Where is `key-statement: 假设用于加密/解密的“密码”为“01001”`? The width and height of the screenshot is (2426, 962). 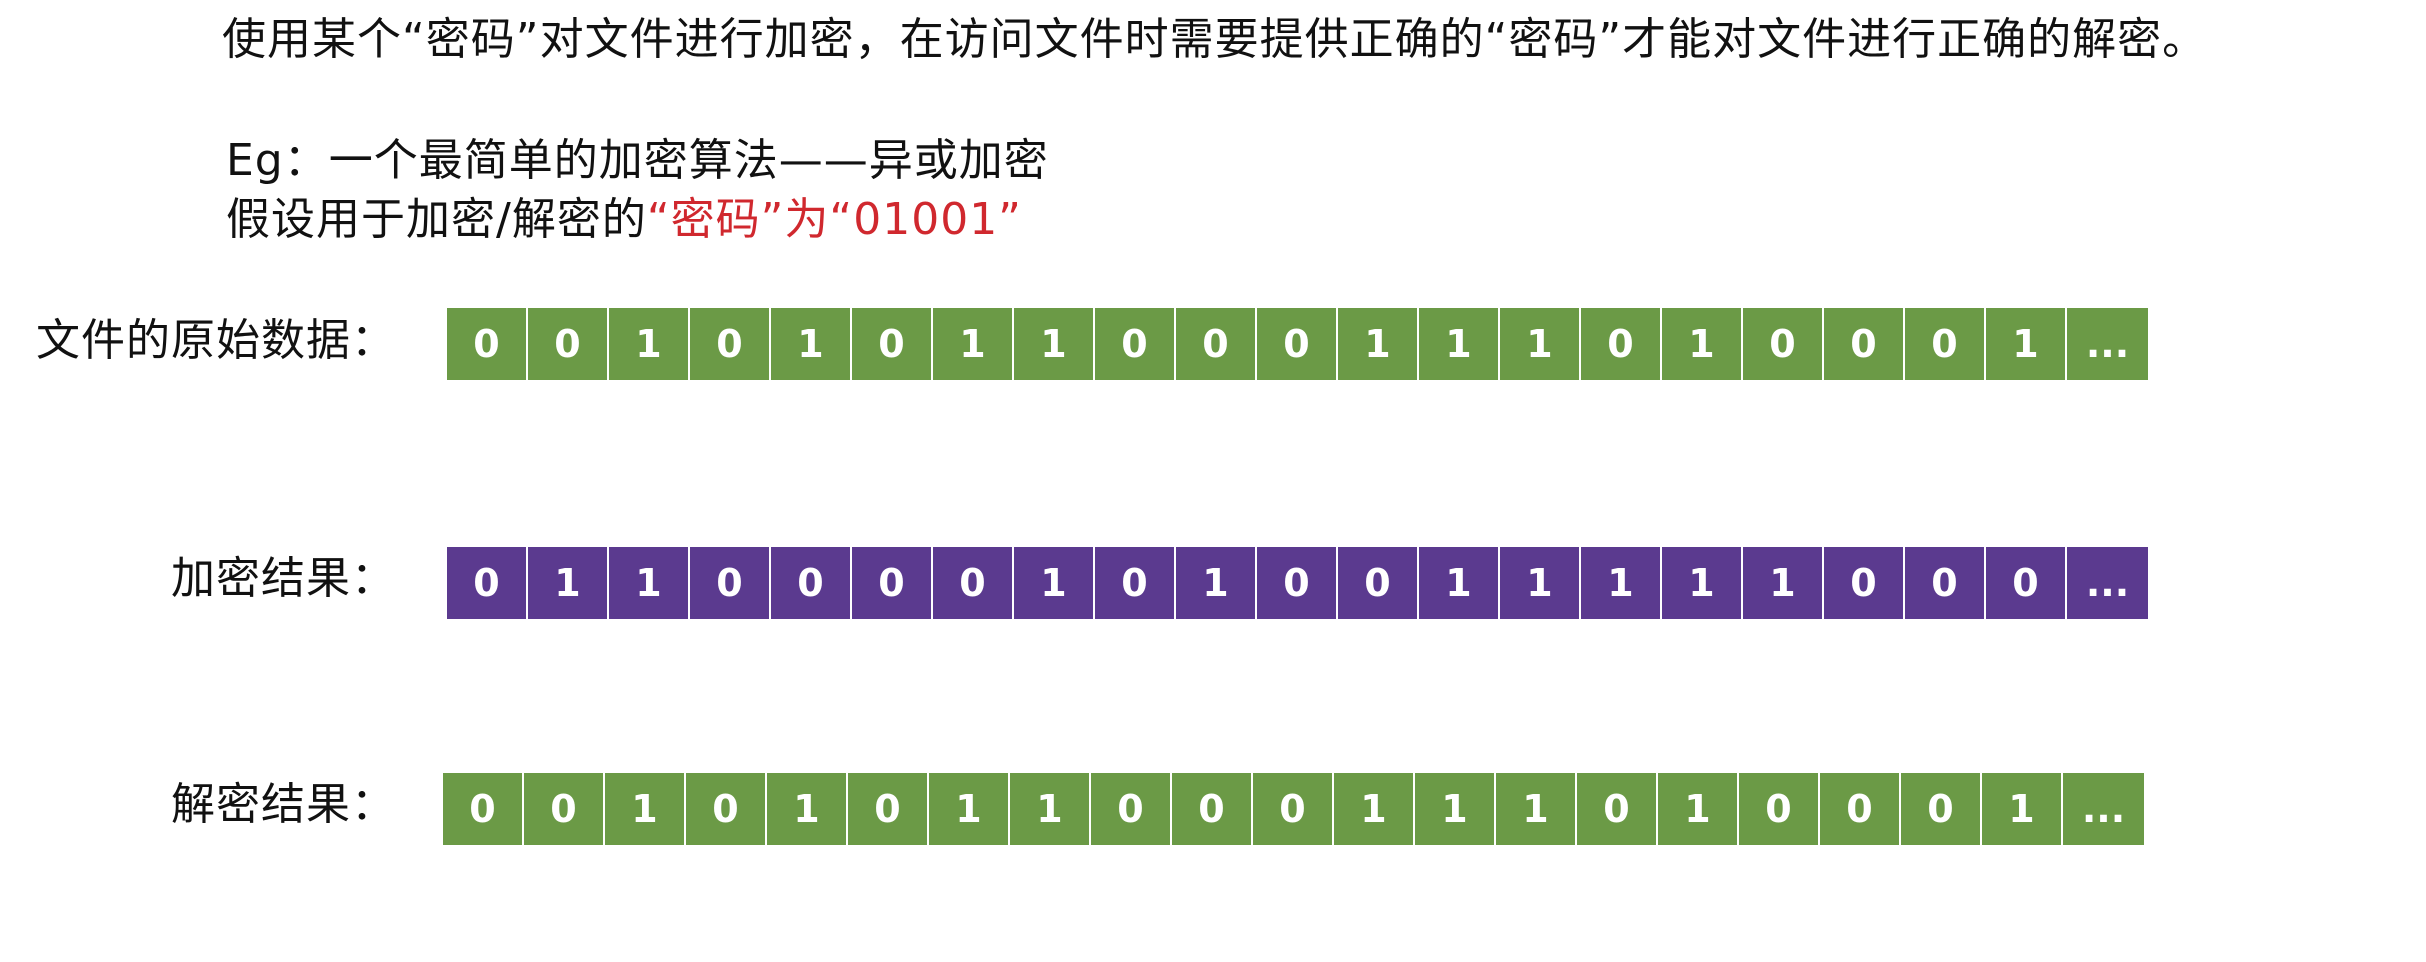
key-statement: 假设用于加密/解密的“密码”为“01001” is located at coordinates (624, 220).